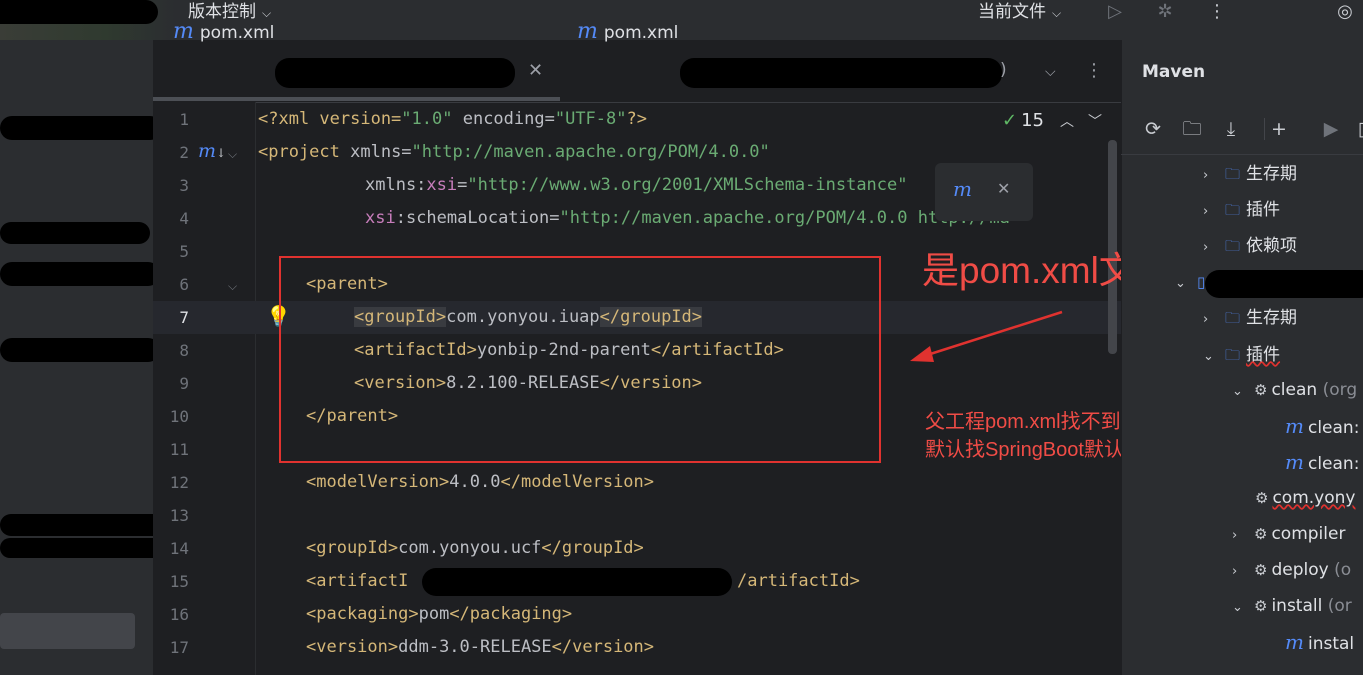 The width and height of the screenshot is (1363, 675). Describe the element at coordinates (1294, 390) in the screenshot. I see `tree-plugin-clean: ⌄ ⚙ clean (org` at that location.